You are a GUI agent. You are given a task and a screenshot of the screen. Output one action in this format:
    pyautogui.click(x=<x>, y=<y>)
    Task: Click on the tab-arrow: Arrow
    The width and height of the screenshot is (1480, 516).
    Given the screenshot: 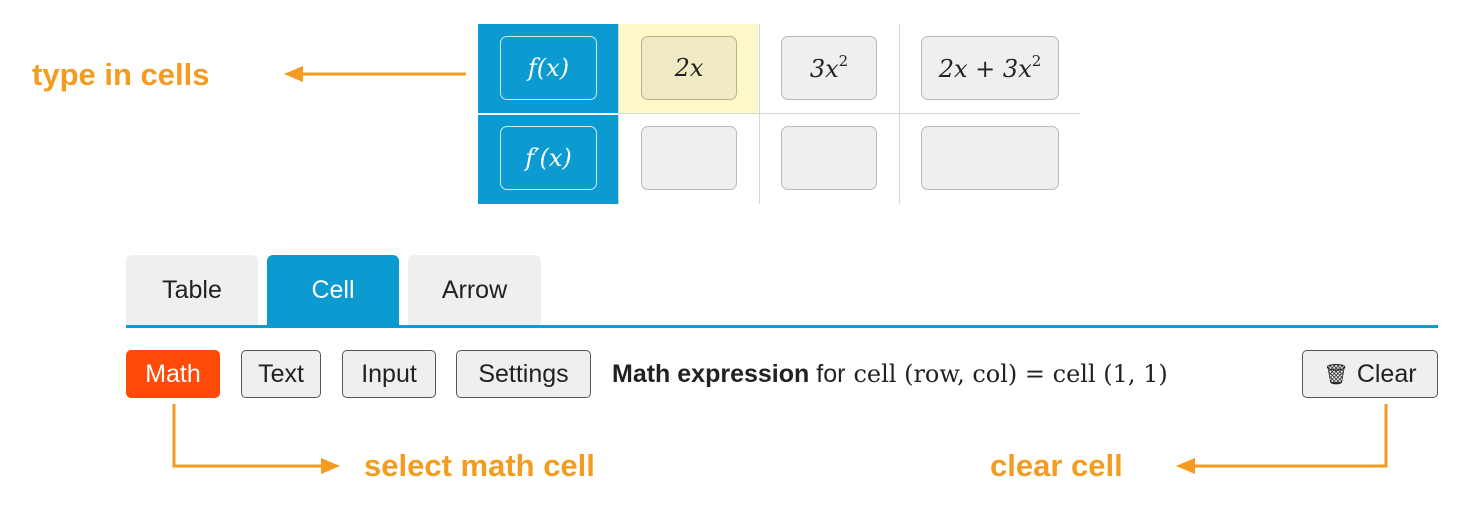 What is the action you would take?
    pyautogui.click(x=474, y=290)
    